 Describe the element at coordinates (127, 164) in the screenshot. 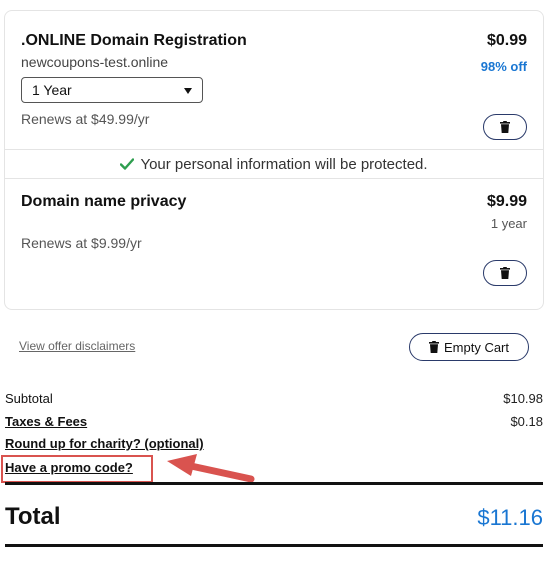

I see `check-icon` at that location.